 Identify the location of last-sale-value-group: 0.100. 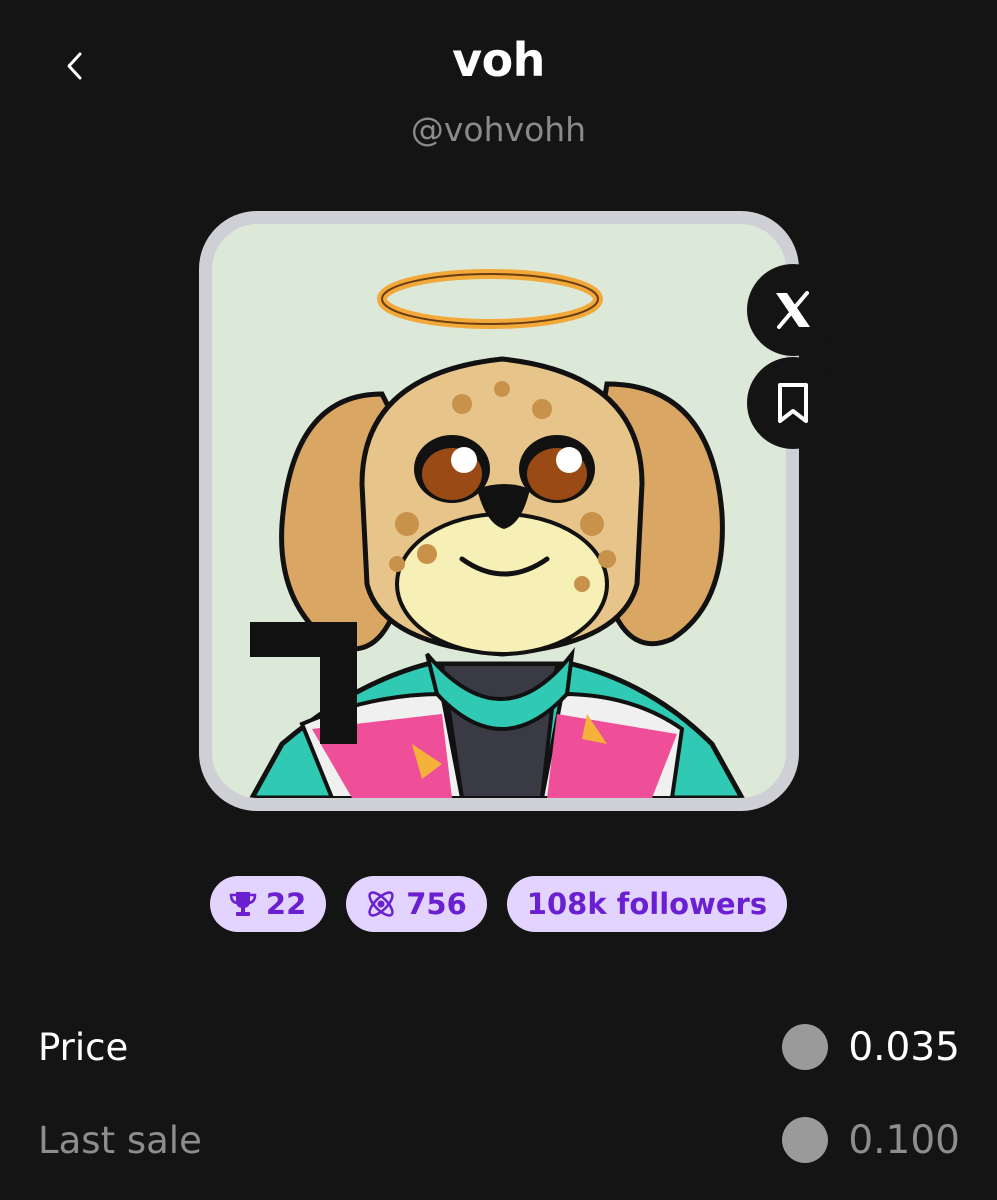
(871, 1140).